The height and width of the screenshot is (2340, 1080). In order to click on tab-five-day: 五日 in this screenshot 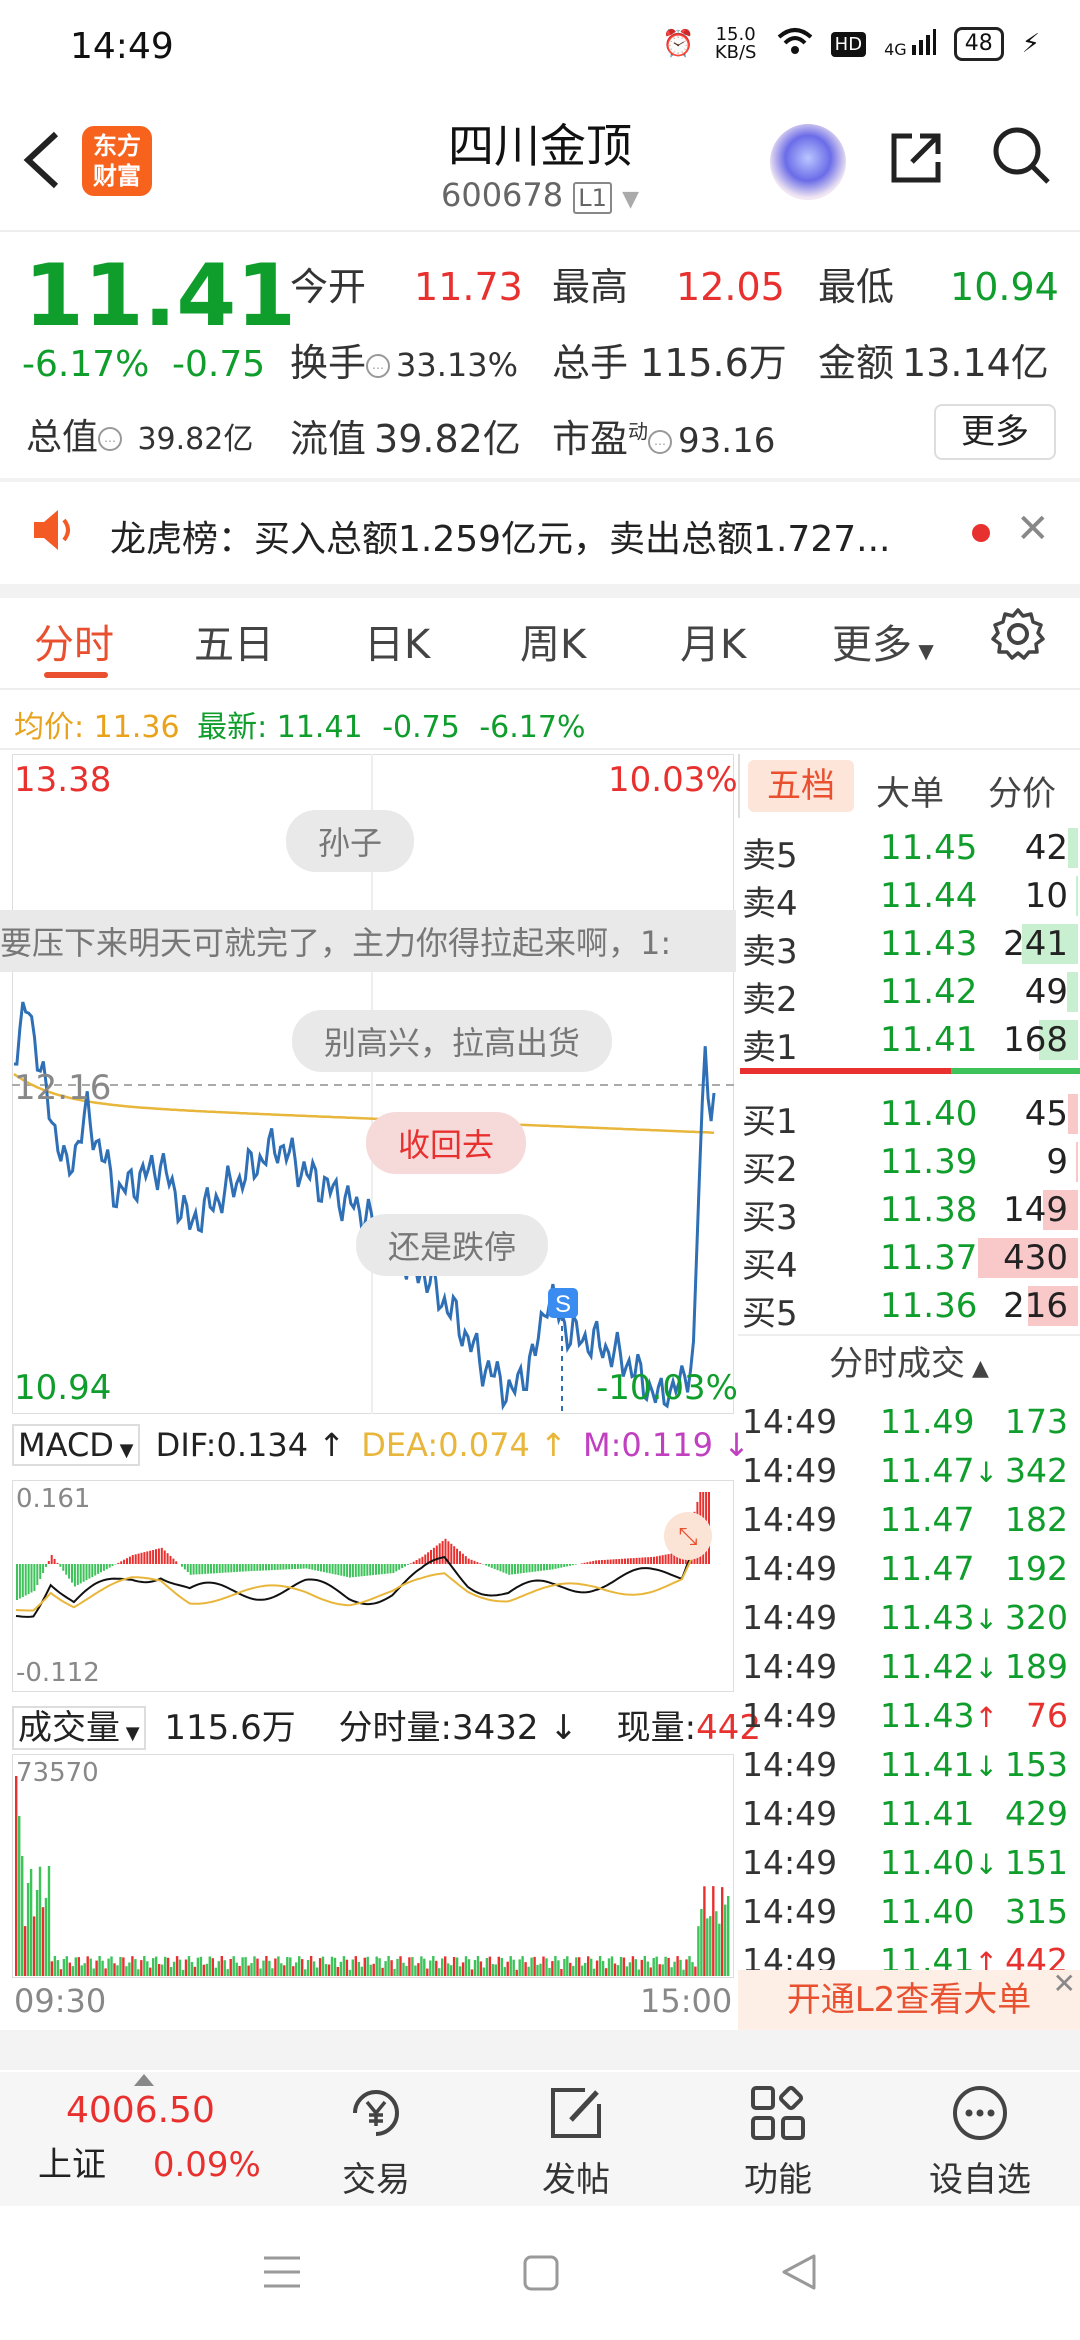, I will do `click(234, 641)`.